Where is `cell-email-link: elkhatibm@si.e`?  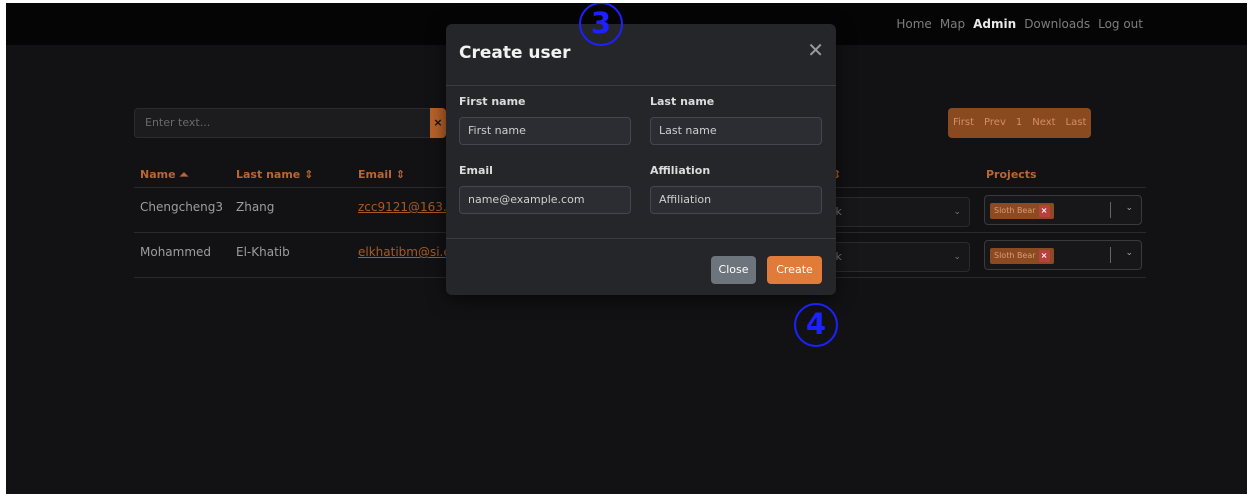 cell-email-link: elkhatibm@si.e is located at coordinates (404, 252).